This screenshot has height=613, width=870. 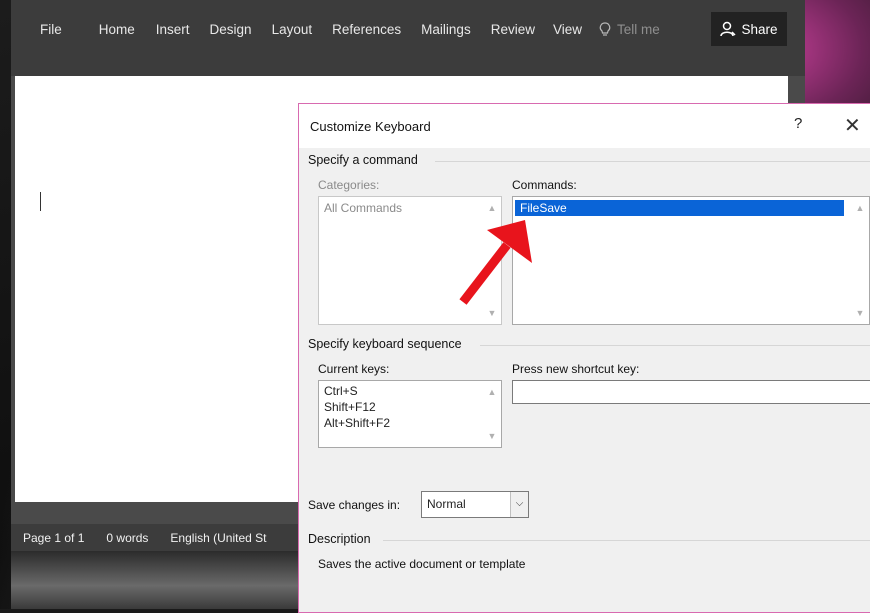 I want to click on annotation-arrow-icon, so click(x=495, y=262).